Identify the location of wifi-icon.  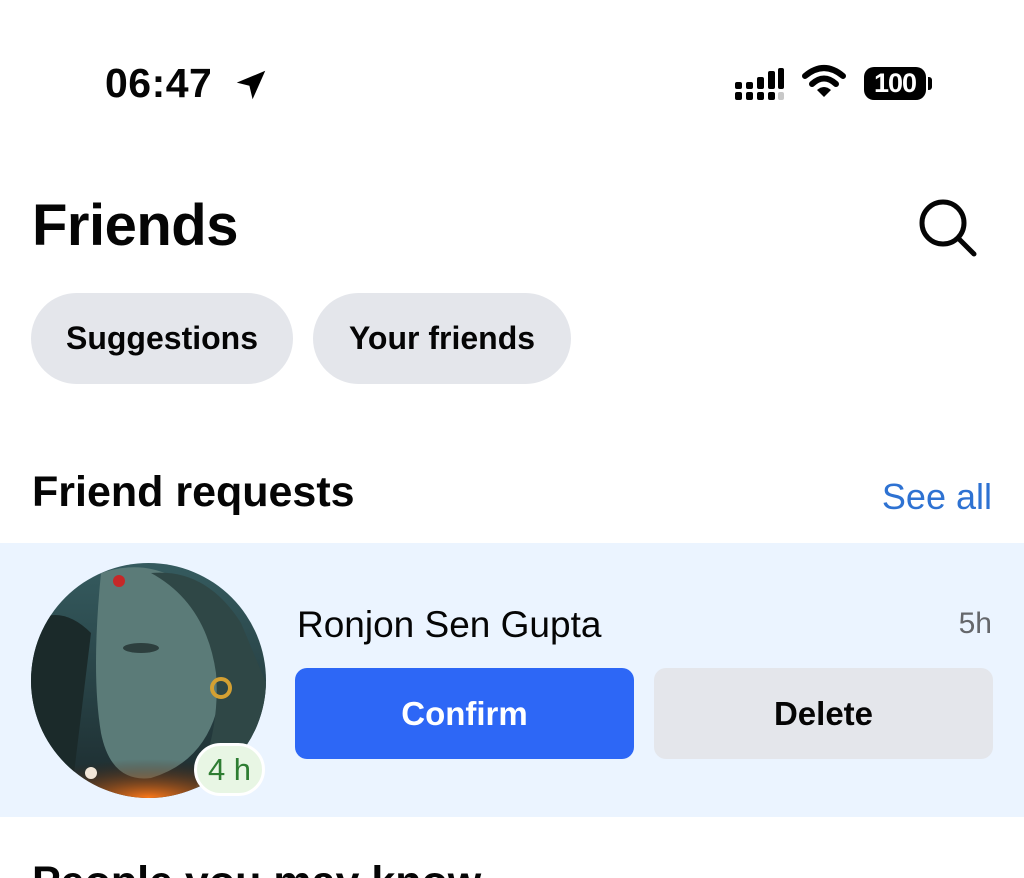
(824, 81).